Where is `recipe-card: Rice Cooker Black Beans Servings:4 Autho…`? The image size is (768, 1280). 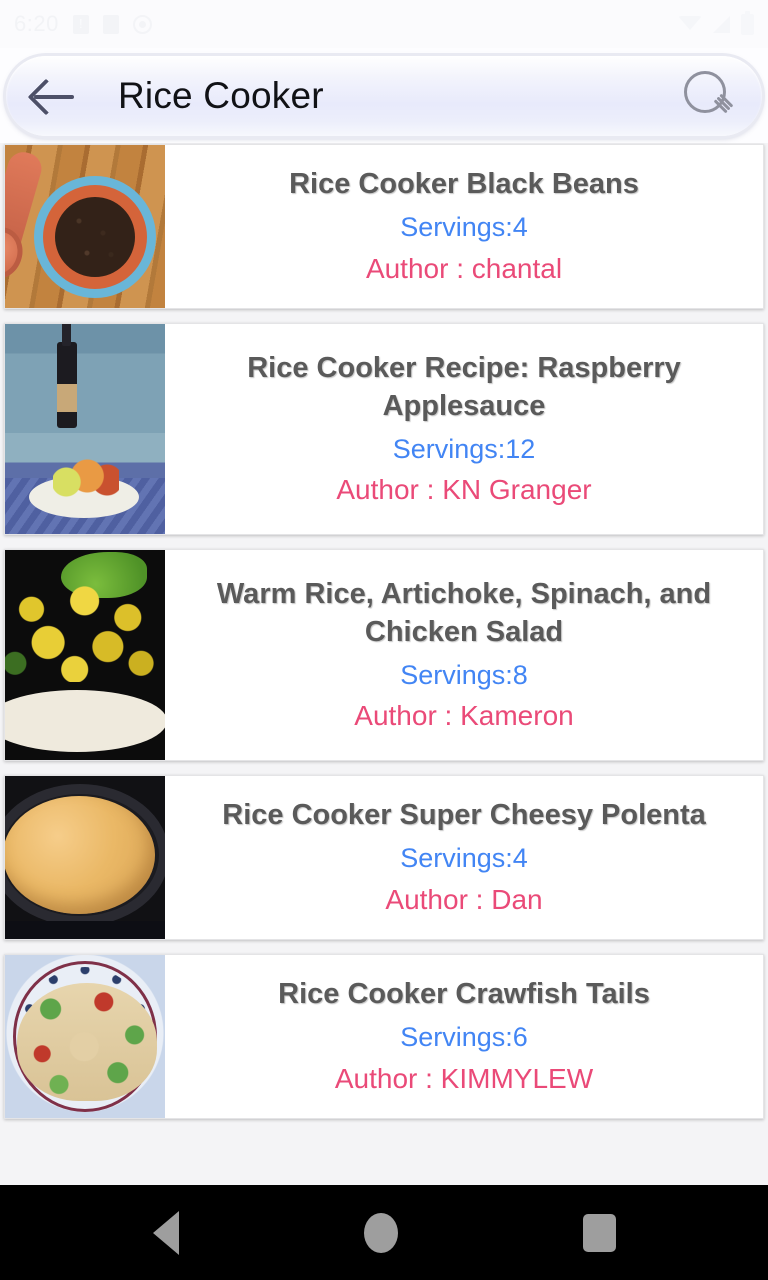 recipe-card: Rice Cooker Black Beans Servings:4 Autho… is located at coordinates (384, 226).